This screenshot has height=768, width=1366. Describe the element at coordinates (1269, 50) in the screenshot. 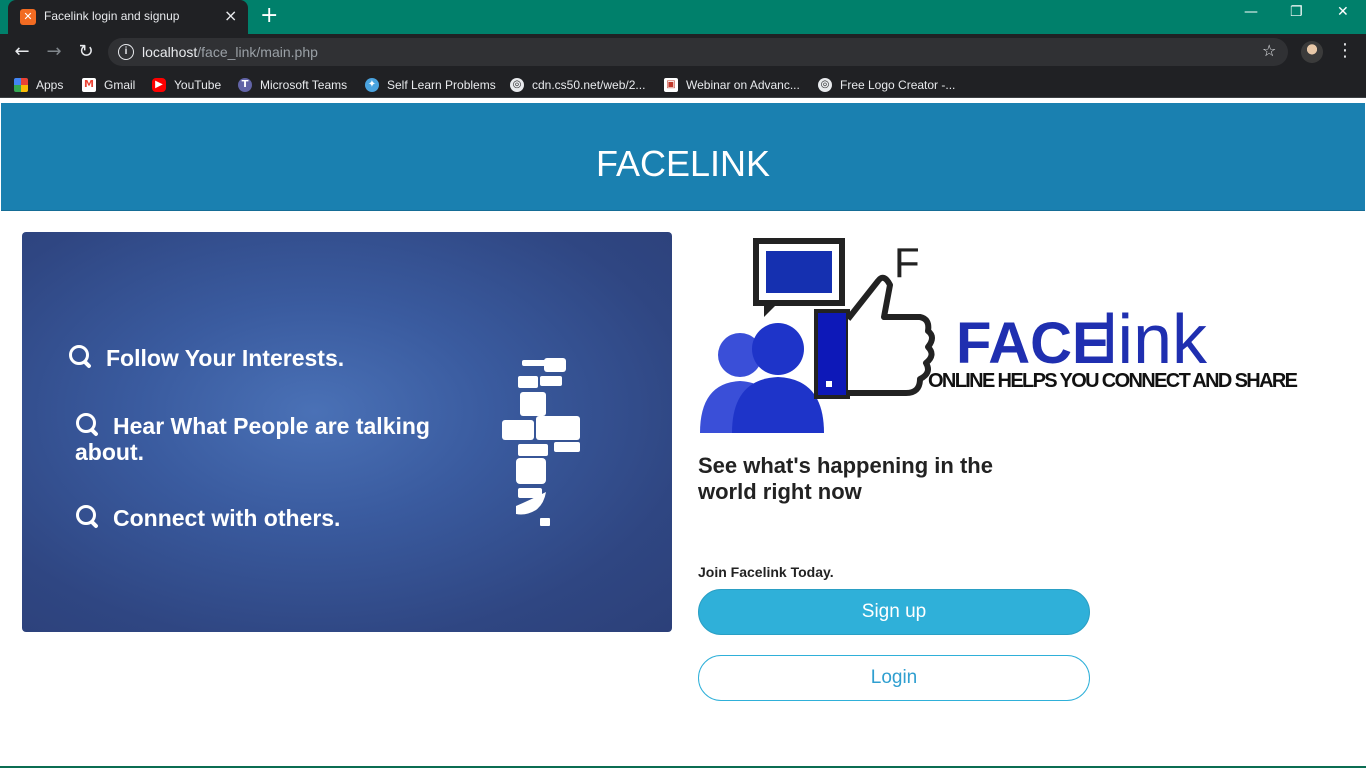

I see `bookmark-star-icon: ☆` at that location.